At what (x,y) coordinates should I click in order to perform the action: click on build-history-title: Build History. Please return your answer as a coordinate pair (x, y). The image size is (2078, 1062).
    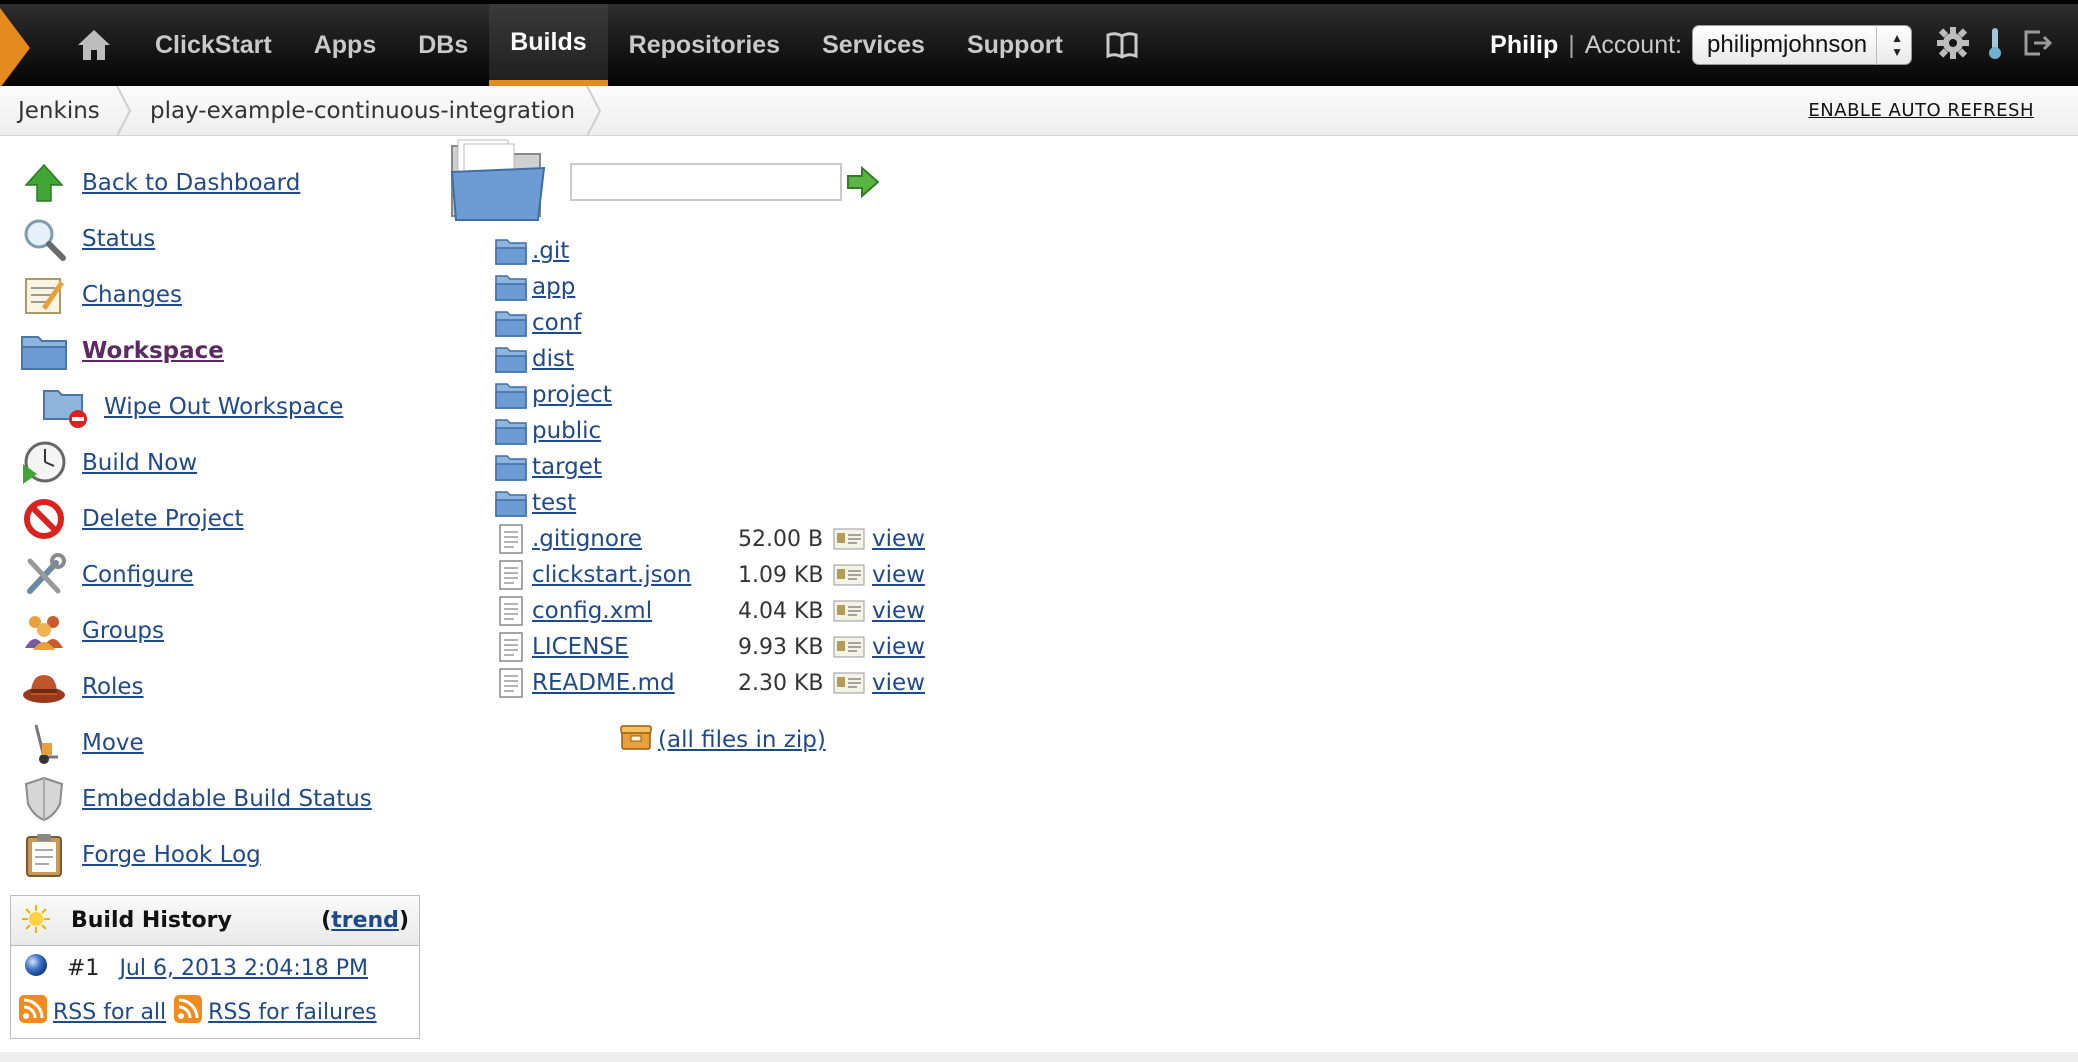
    Looking at the image, I should click on (151, 920).